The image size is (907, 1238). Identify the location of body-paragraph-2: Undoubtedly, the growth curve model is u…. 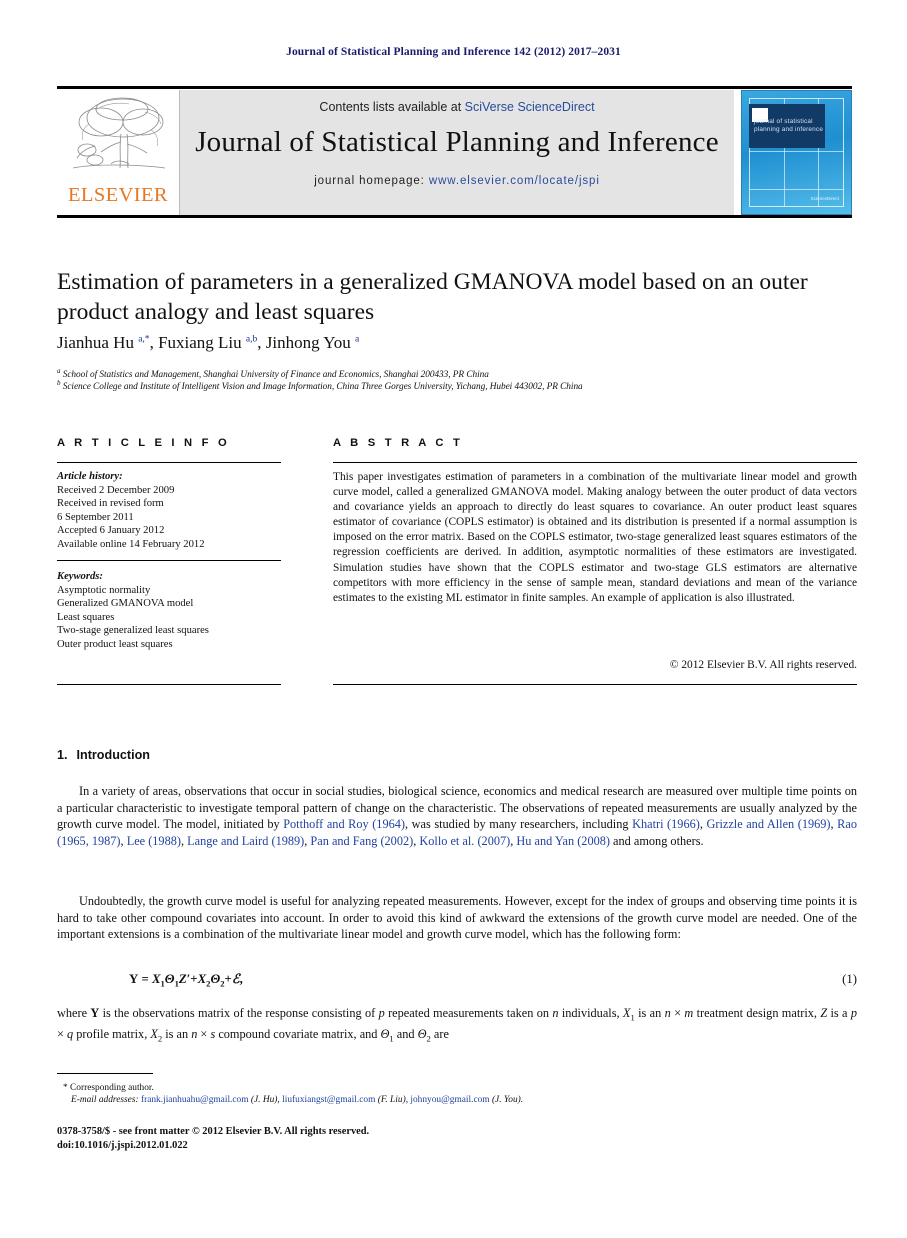
(457, 918).